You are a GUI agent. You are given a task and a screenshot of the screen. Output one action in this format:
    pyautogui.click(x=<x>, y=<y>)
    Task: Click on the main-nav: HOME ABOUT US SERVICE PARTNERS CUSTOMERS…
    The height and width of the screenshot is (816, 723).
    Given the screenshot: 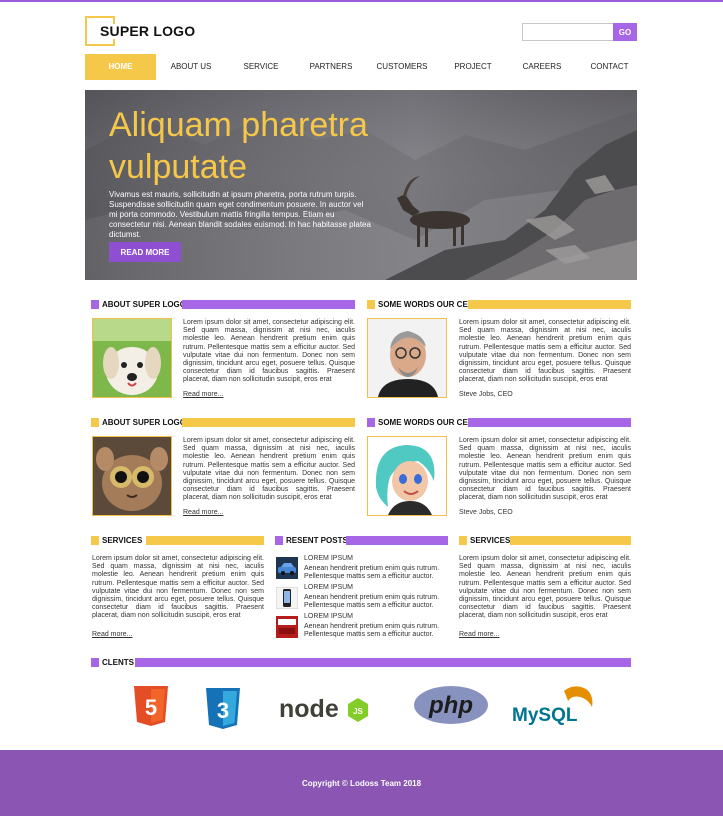 What is the action you would take?
    pyautogui.click(x=361, y=67)
    